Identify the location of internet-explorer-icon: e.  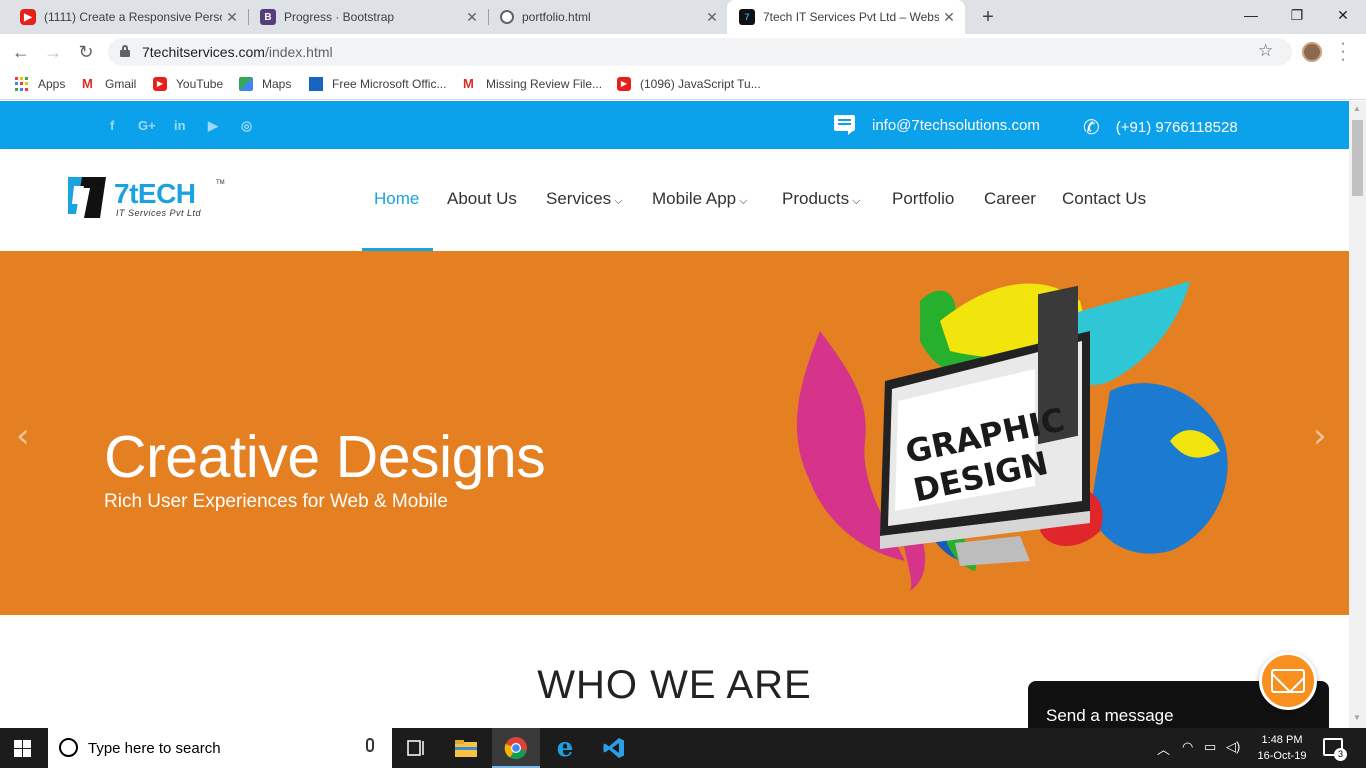
(565, 748).